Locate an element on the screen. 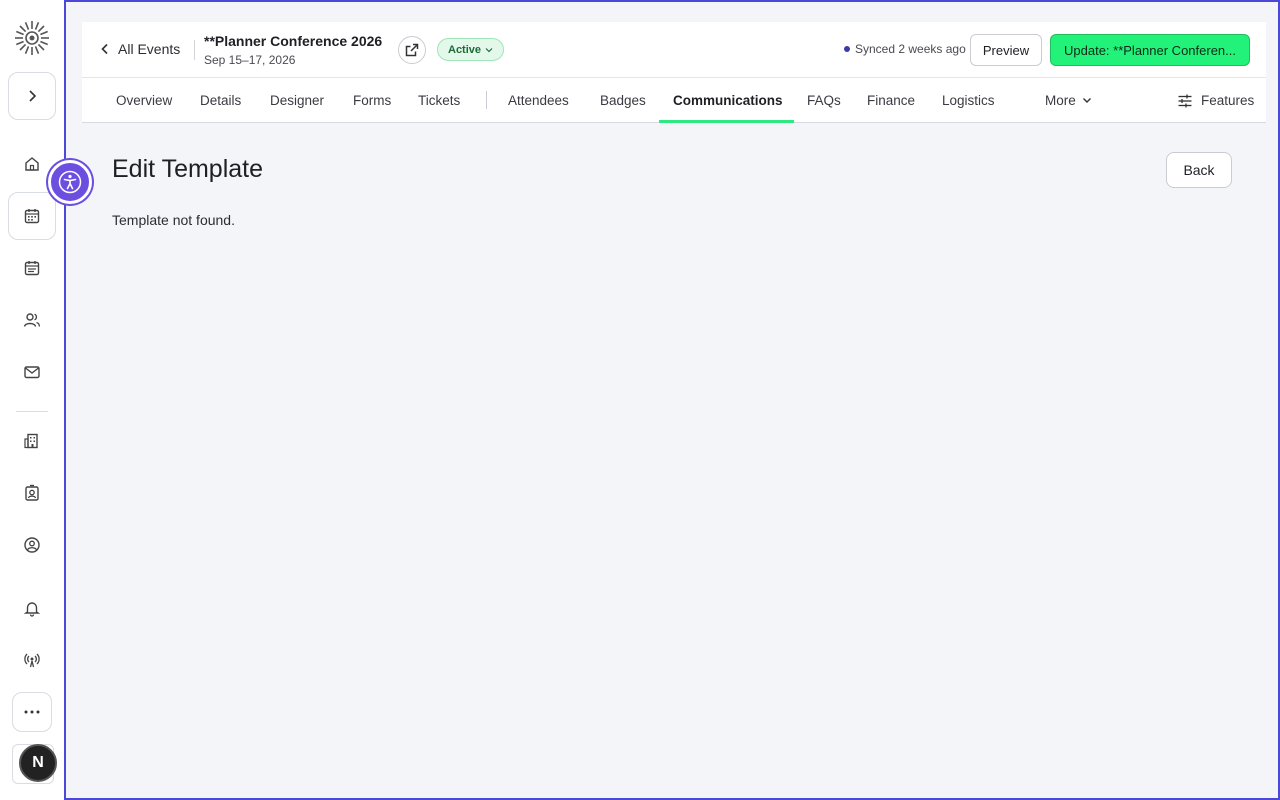 The width and height of the screenshot is (1280, 800). nav-badges is located at coordinates (32, 493).